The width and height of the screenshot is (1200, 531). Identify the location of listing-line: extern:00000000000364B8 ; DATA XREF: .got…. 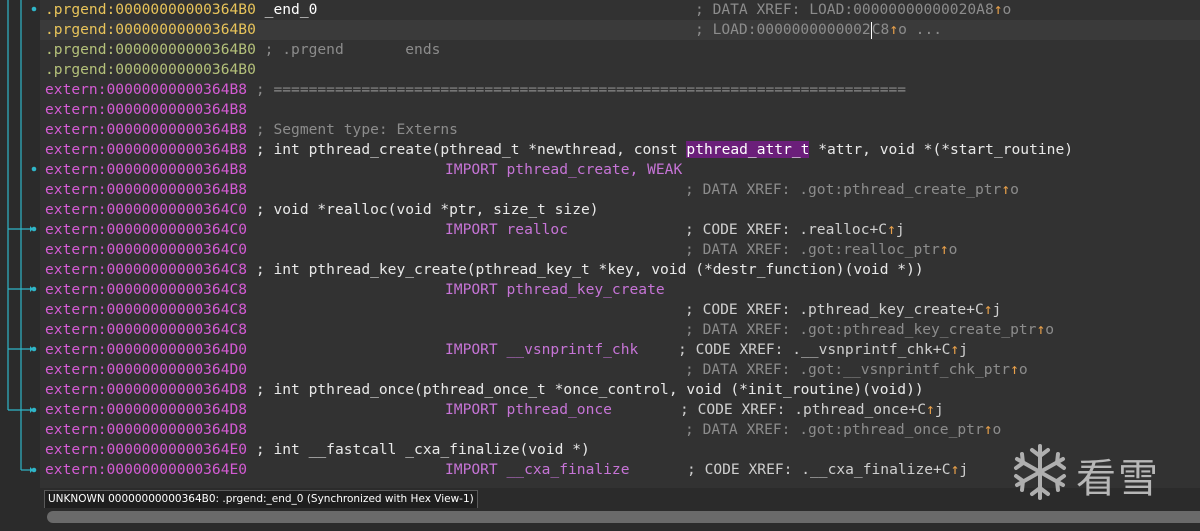
(532, 190).